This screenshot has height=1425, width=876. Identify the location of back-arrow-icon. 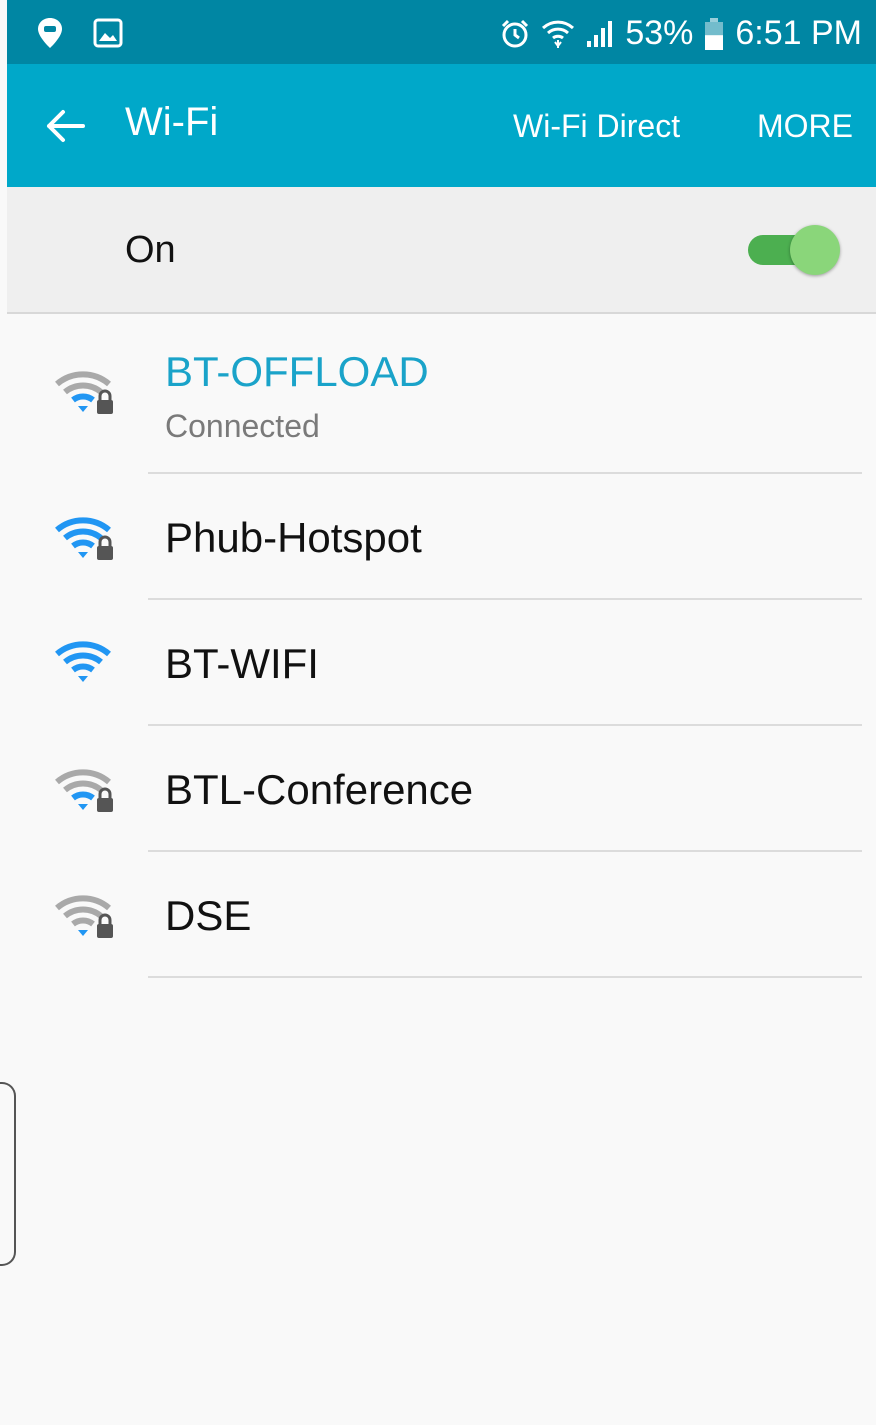
(65, 126).